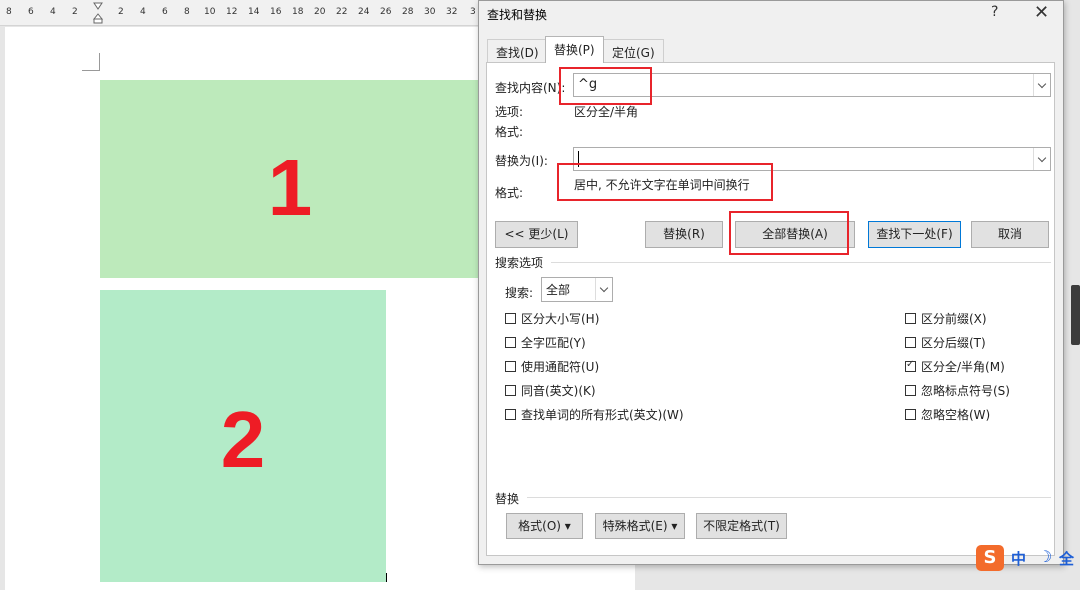 The height and width of the screenshot is (590, 1080). Describe the element at coordinates (789, 233) in the screenshot. I see `highlight-replace-all` at that location.